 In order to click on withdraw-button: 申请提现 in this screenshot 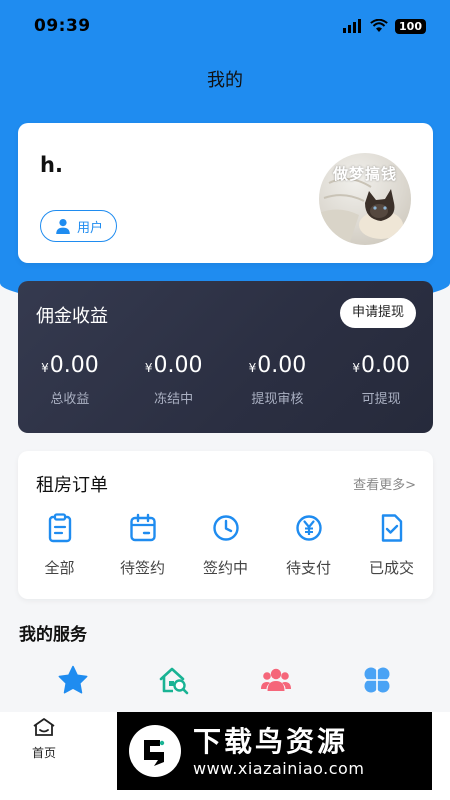, I will do `click(377, 313)`.